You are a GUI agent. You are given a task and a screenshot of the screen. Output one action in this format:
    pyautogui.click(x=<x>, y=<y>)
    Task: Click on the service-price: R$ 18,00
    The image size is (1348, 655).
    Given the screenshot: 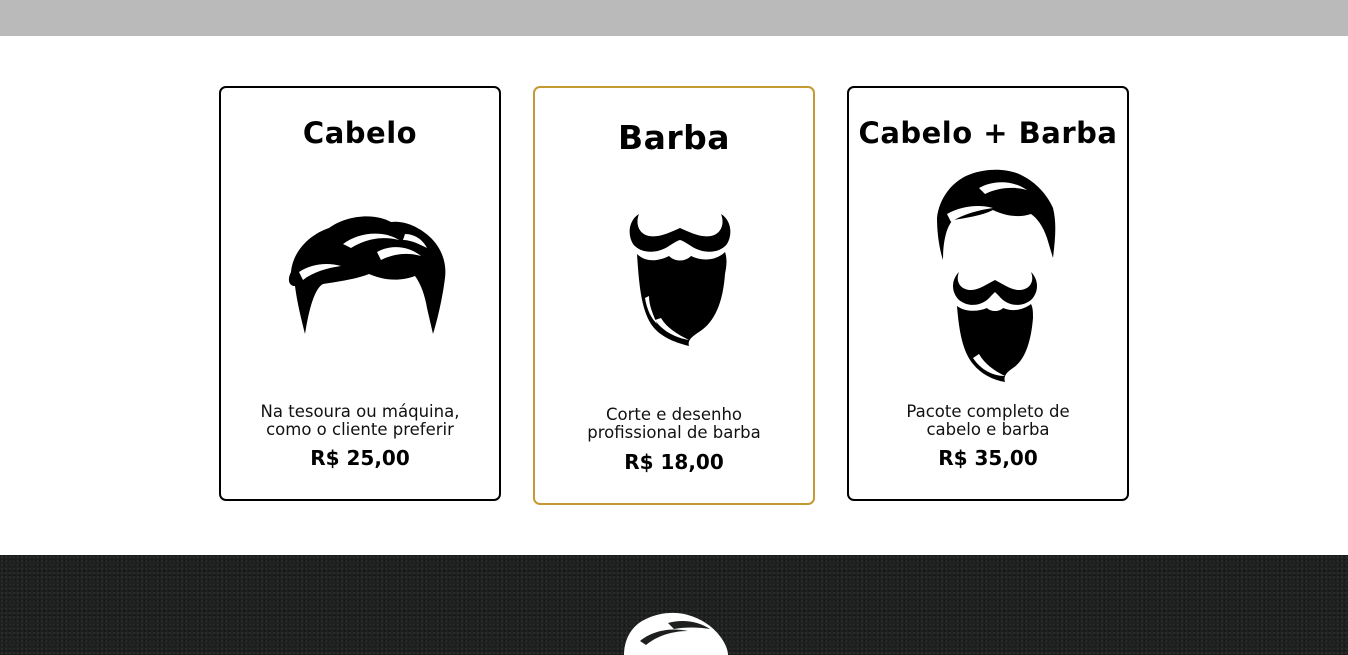 What is the action you would take?
    pyautogui.click(x=674, y=462)
    